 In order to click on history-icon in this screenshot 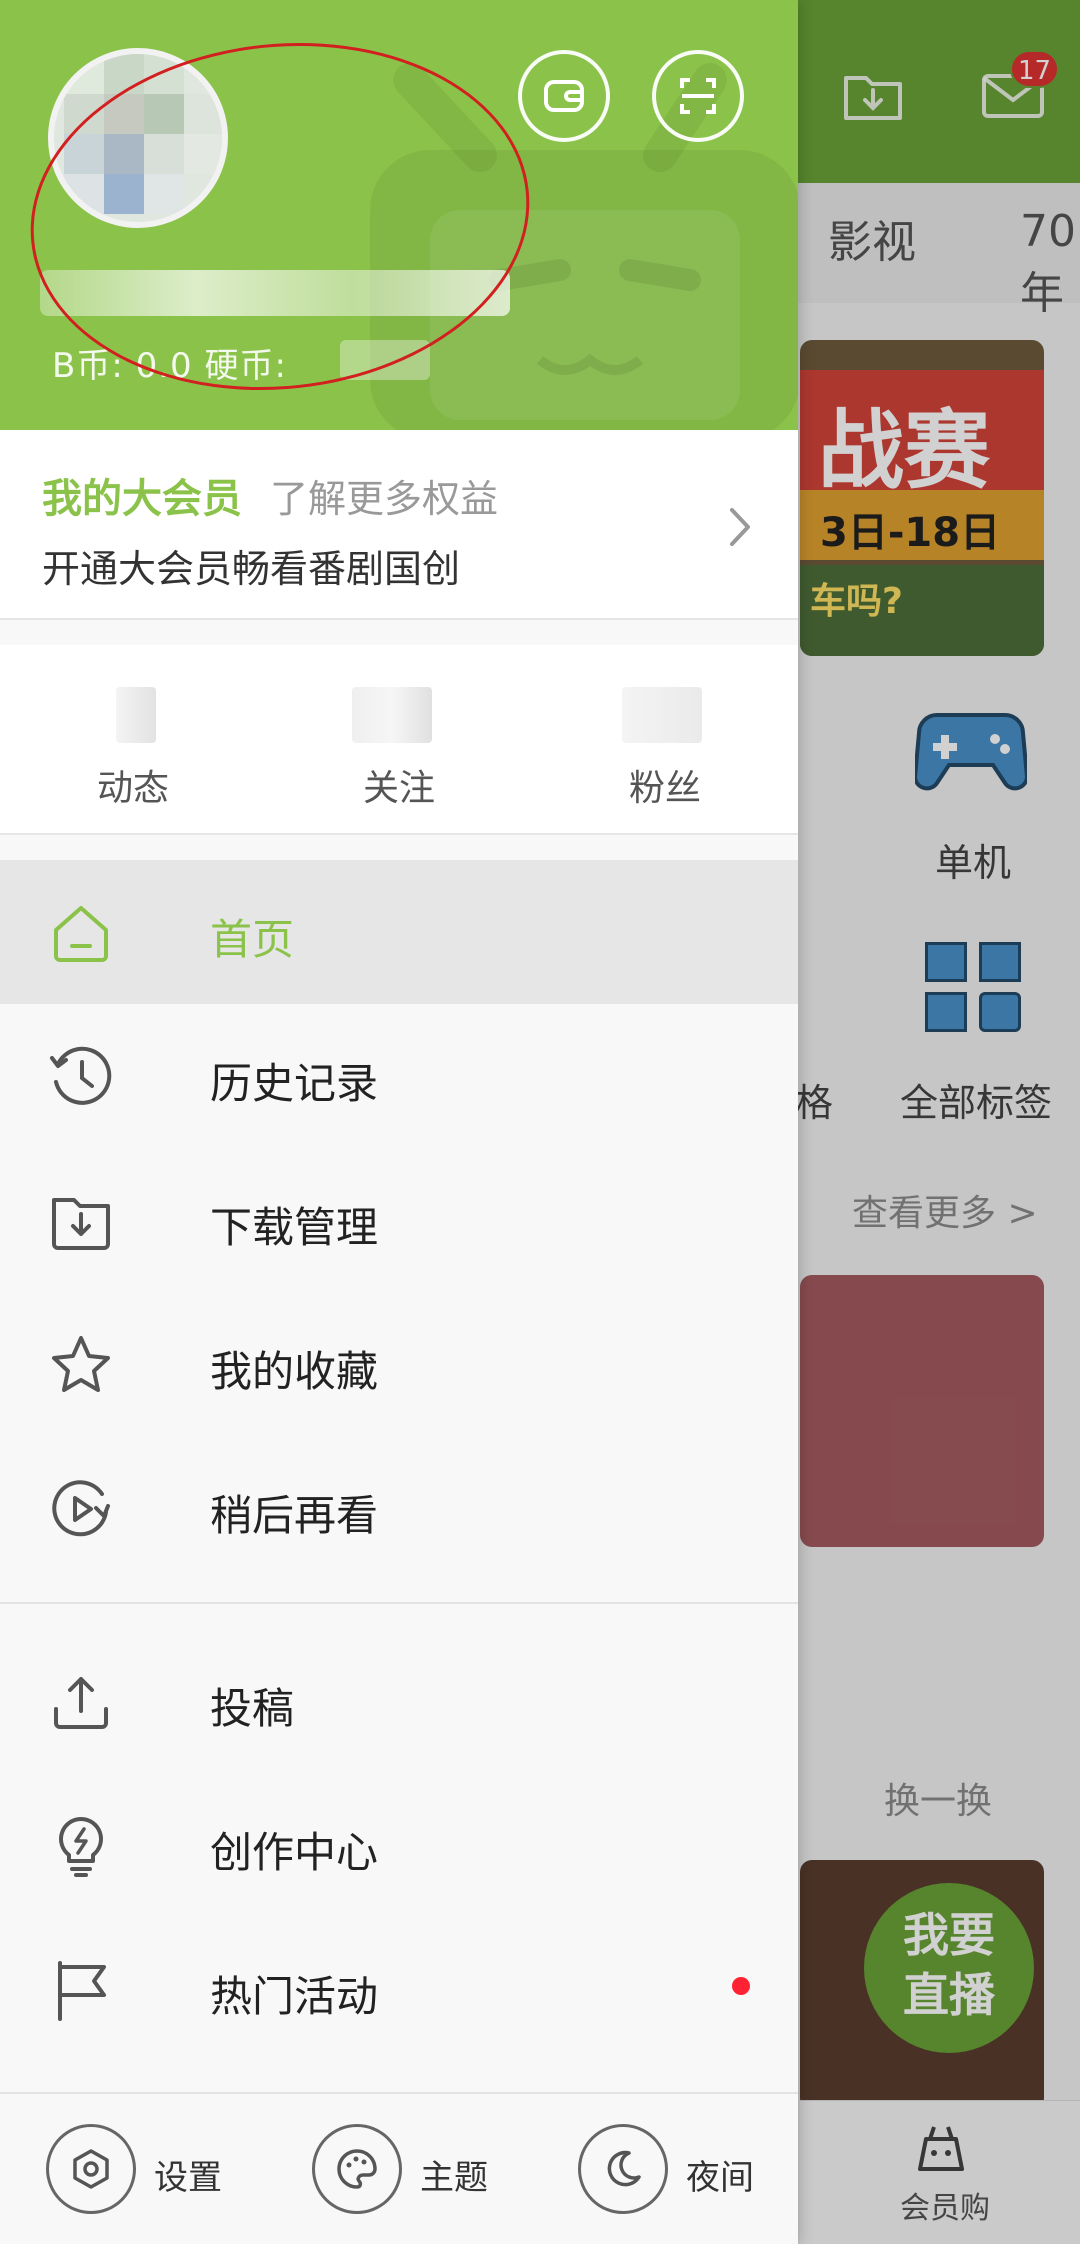, I will do `click(81, 1075)`.